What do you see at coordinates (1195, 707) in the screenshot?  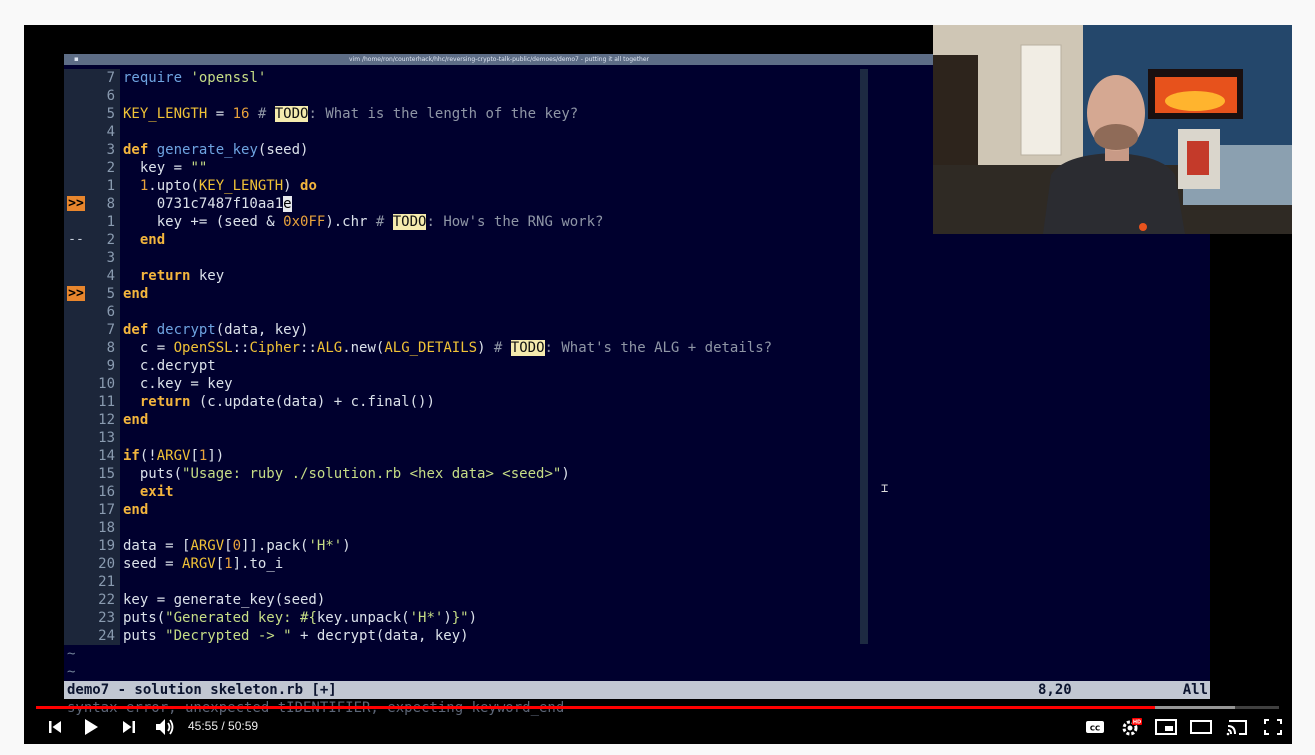 I see `buffered-fill` at bounding box center [1195, 707].